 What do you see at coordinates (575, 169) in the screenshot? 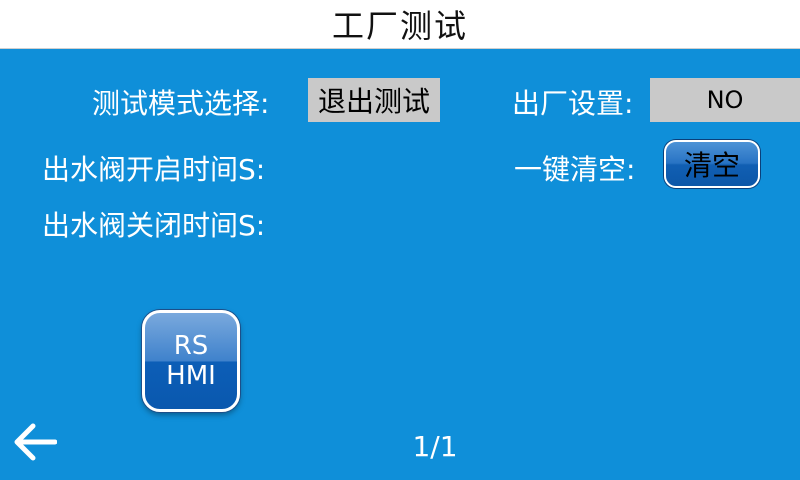
I see `one-key-clear-label: 一键清空:` at bounding box center [575, 169].